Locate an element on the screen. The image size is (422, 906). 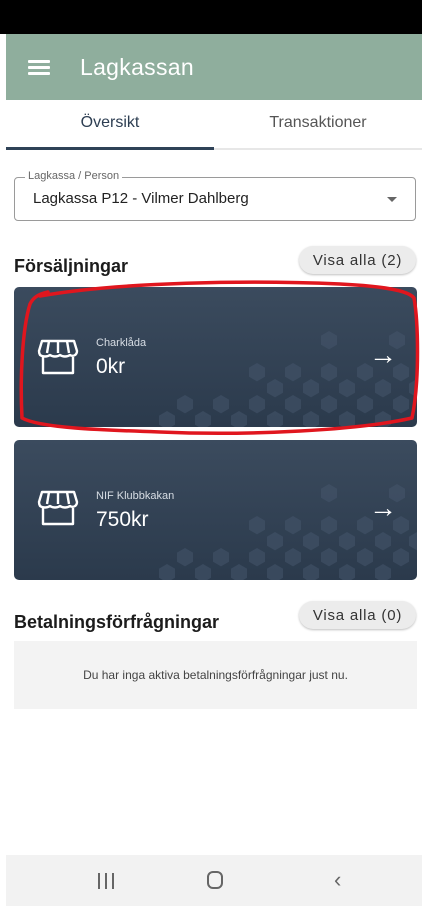
select-value: Lagkassa P12 - Vilmer Dahlberg is located at coordinates (141, 198).